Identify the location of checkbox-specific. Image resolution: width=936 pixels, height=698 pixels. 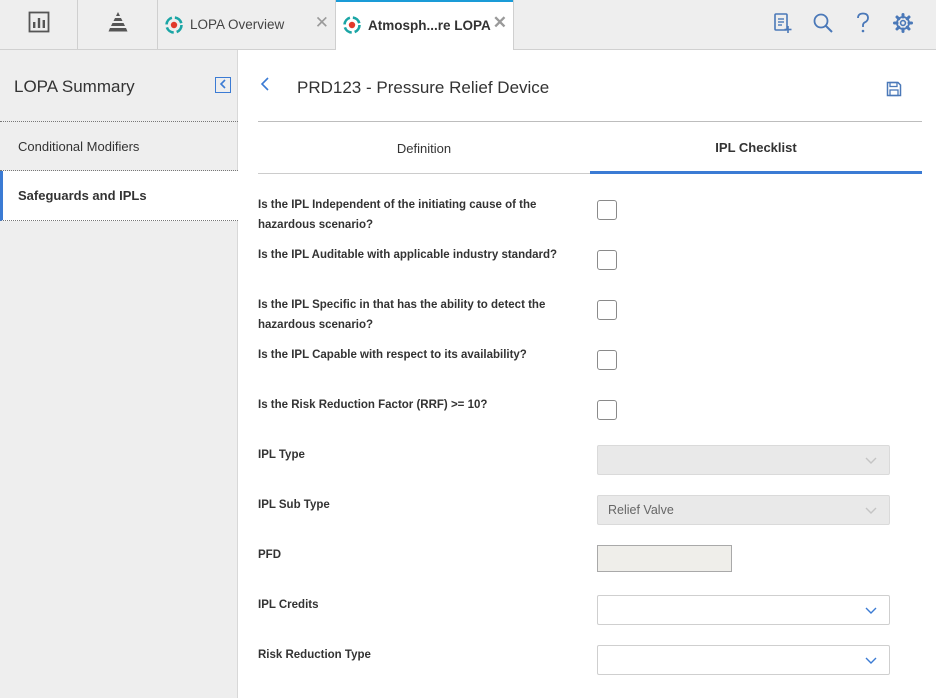
(607, 310).